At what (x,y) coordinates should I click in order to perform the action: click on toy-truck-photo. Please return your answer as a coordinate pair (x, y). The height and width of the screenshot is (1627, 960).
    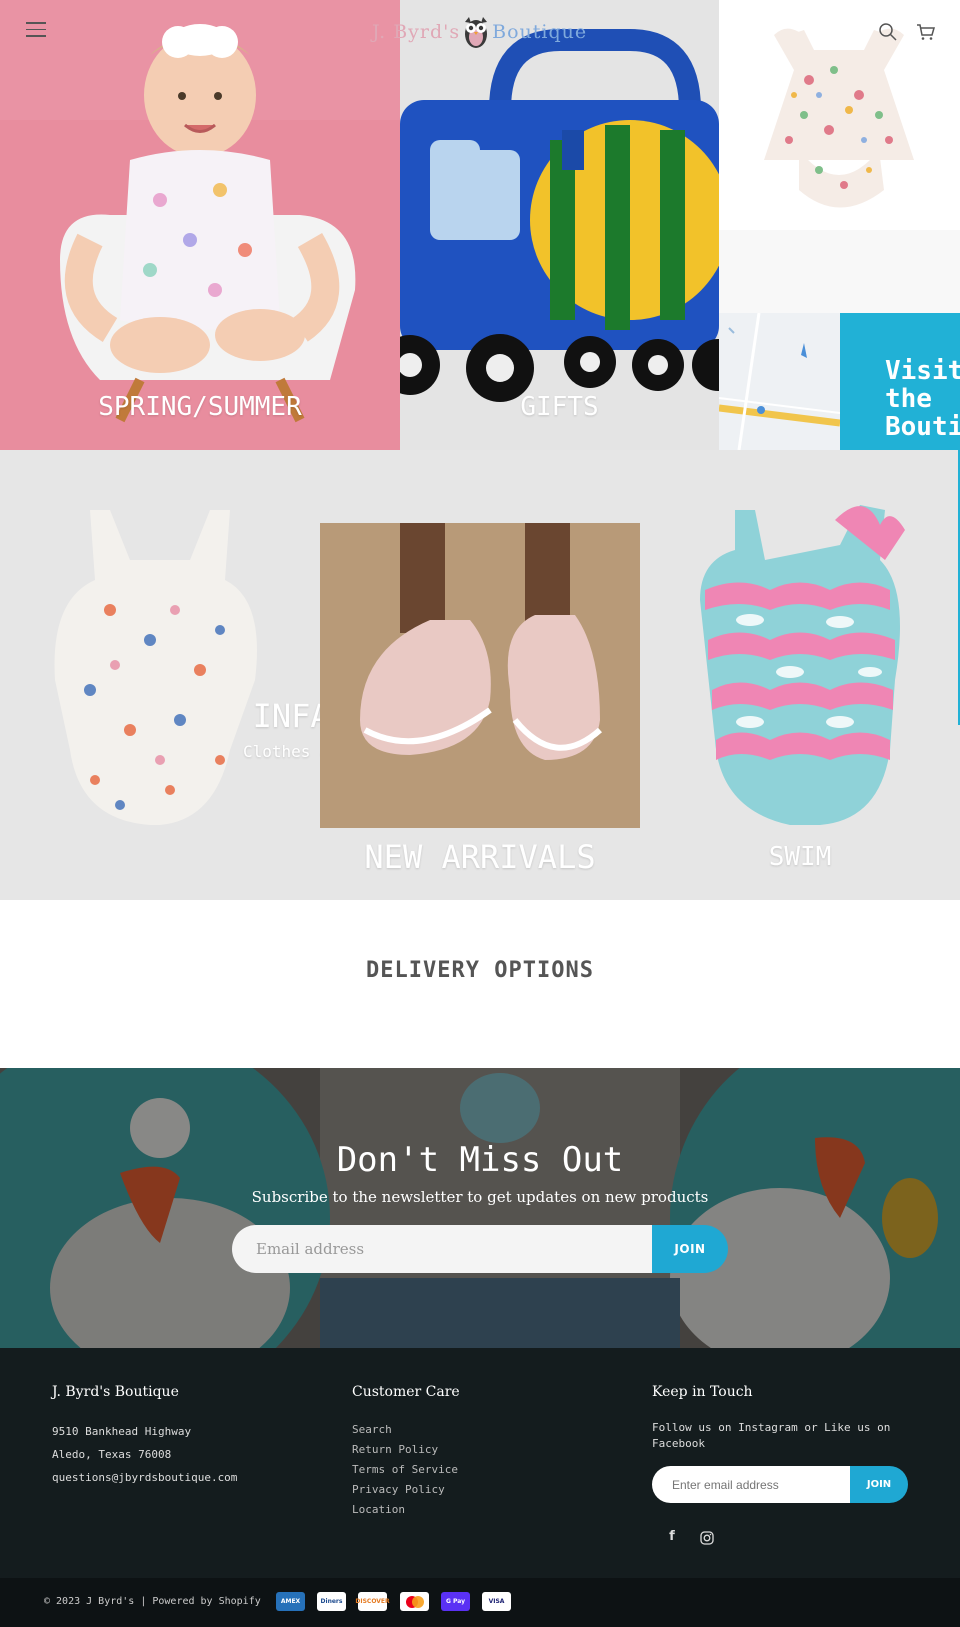
    Looking at the image, I should click on (559, 225).